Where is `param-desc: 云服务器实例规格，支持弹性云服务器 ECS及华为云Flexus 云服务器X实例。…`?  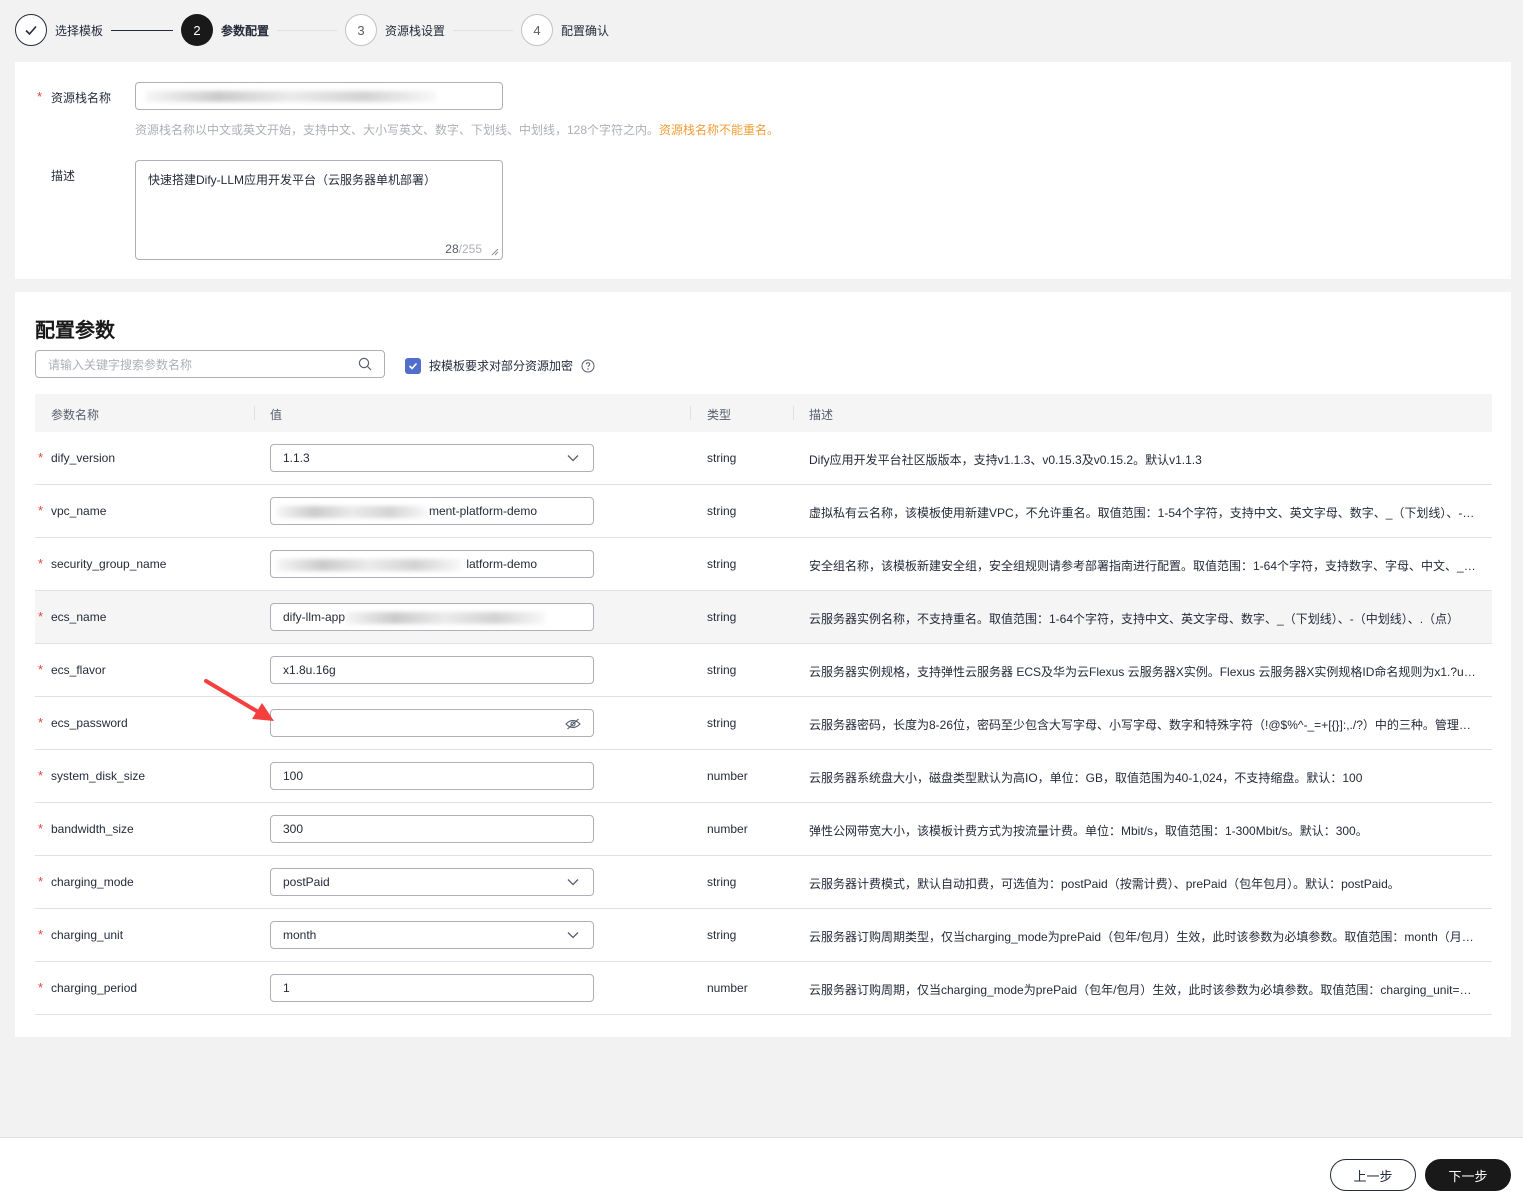
param-desc: 云服务器实例规格，支持弹性云服务器 ECS及华为云Flexus 云服务器X实例。… is located at coordinates (1144, 672).